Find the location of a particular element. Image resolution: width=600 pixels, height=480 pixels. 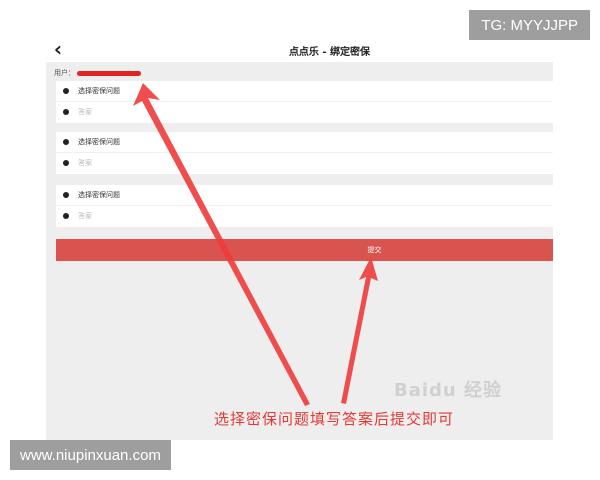

question-select-3: 选择密保问题 is located at coordinates (304, 195).